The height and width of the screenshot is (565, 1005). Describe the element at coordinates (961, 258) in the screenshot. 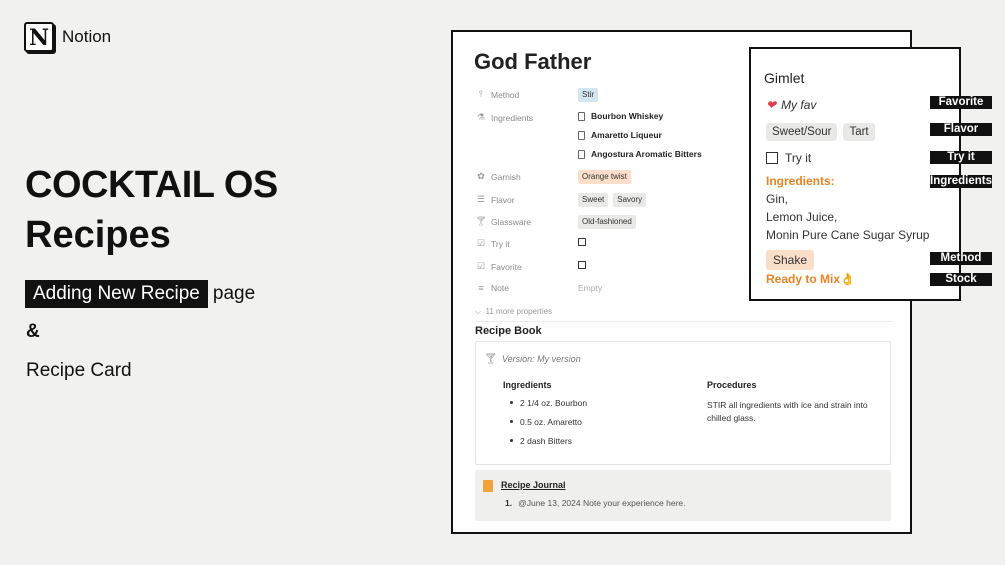

I see `label-method: Method` at that location.